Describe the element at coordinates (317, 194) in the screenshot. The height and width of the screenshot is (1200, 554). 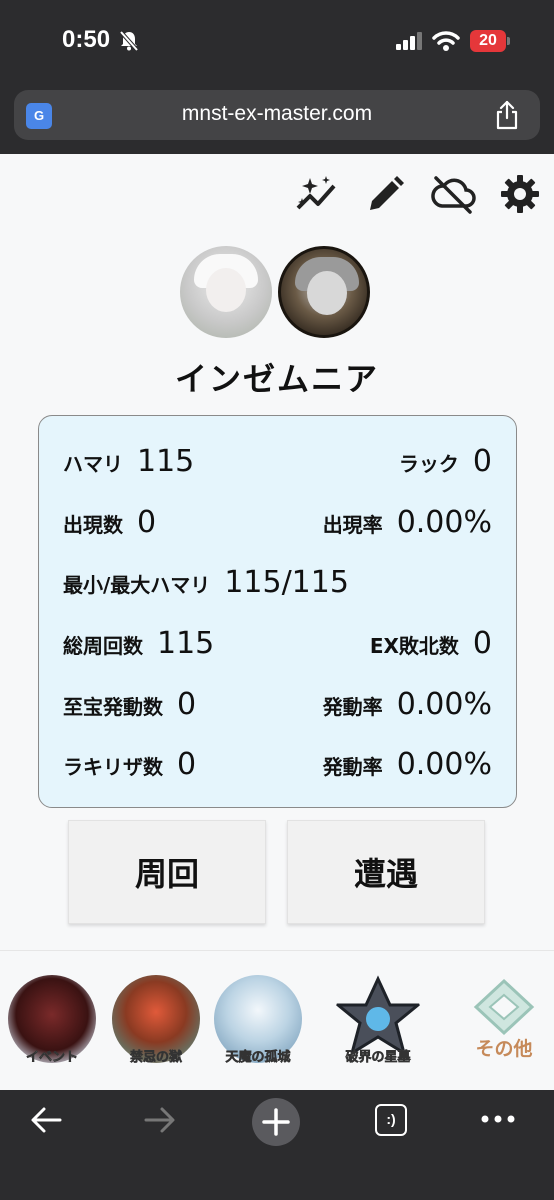
I see `sparkle-chart-icon` at that location.